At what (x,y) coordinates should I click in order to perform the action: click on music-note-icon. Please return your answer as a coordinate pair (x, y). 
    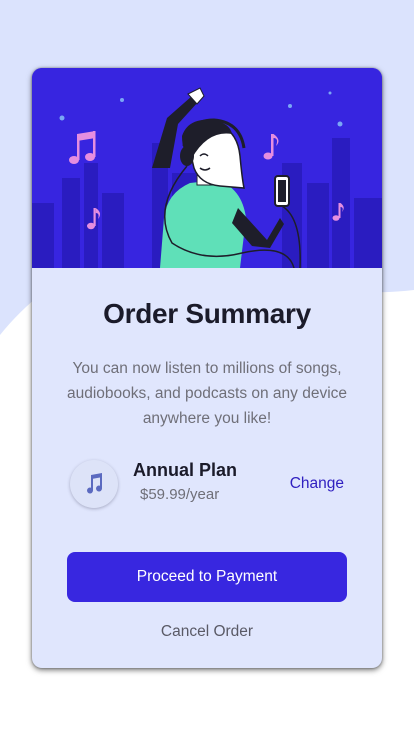
    Looking at the image, I should click on (94, 484).